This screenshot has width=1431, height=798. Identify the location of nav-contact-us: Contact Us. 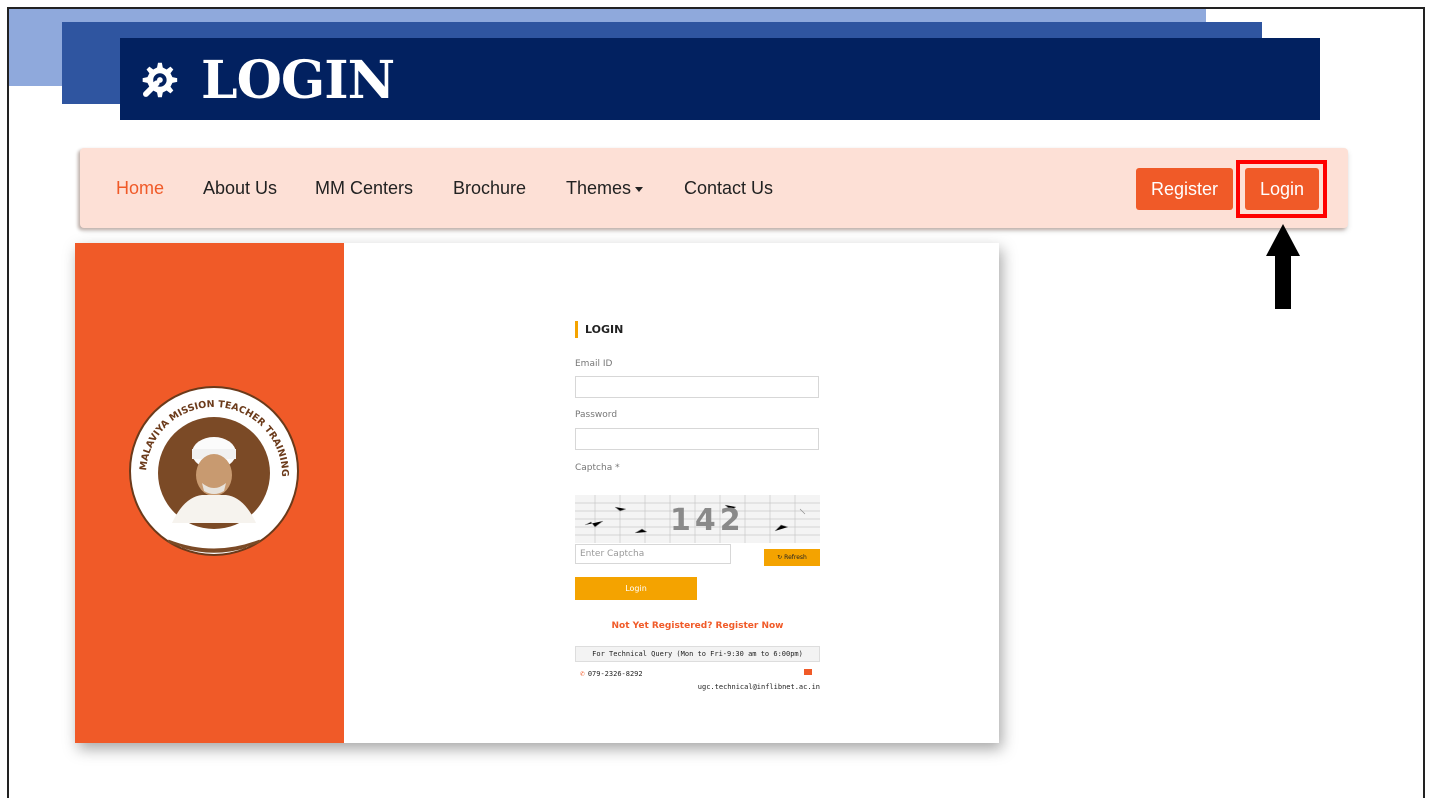
(728, 188).